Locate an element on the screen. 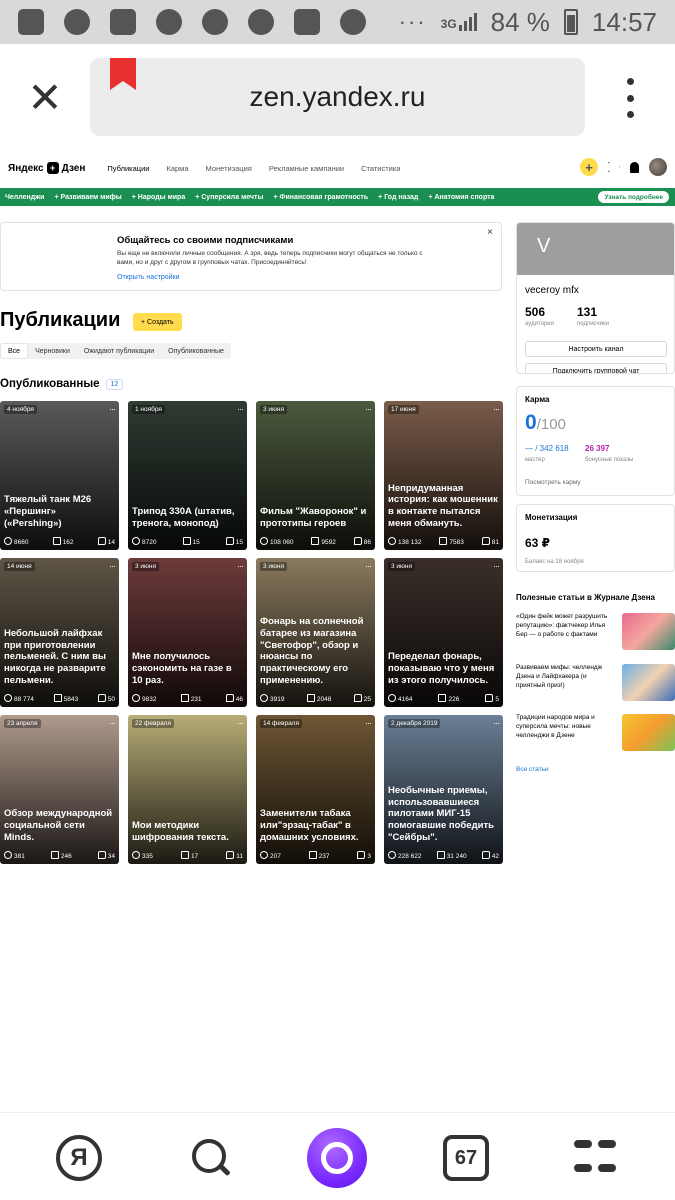  signal-icon is located at coordinates (467, 22).